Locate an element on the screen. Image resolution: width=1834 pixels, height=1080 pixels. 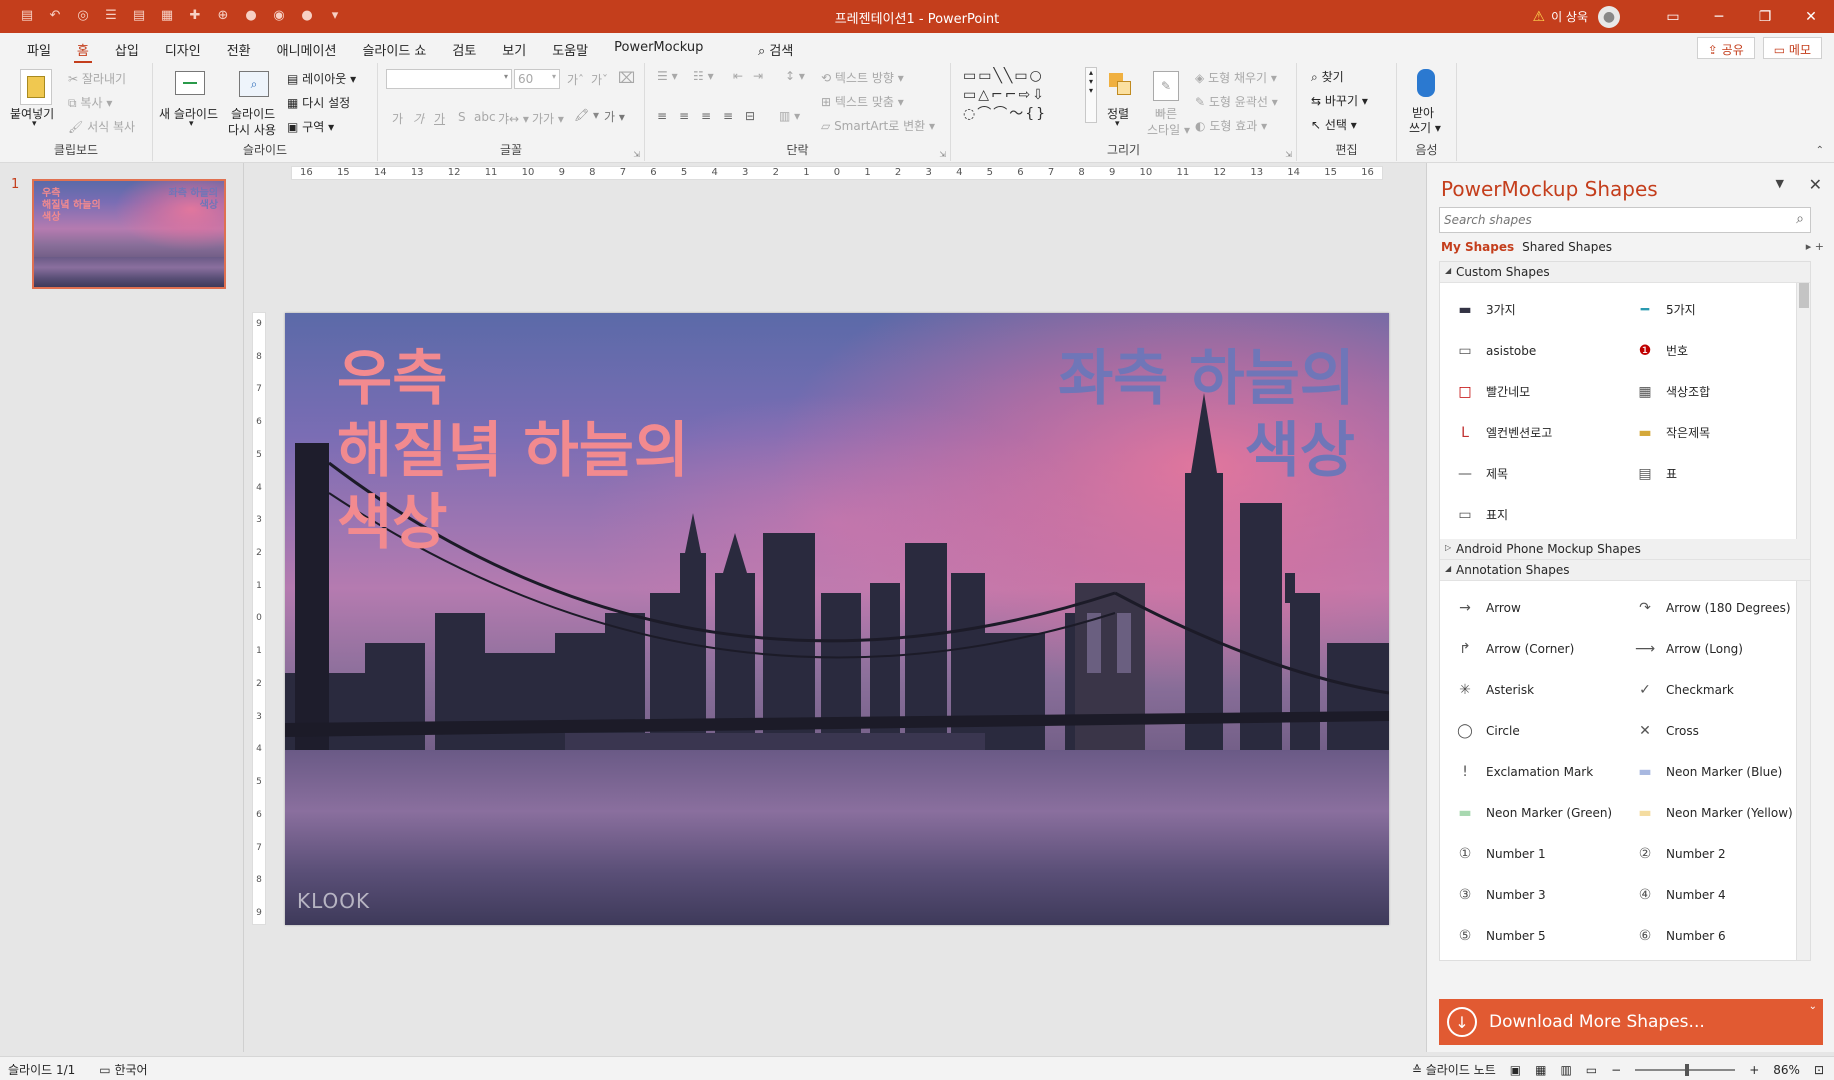
slide-right-title: 좌측 하늘의 색상 is located at coordinates (1206, 415).